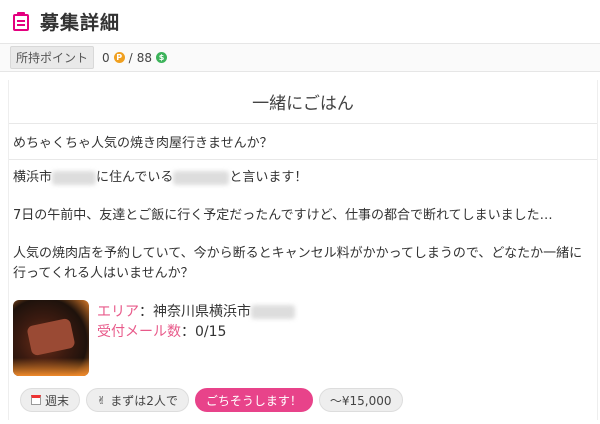 Image resolution: width=600 pixels, height=424 pixels. Describe the element at coordinates (300, 22) in the screenshot. I see `page-header: 募集詳細` at that location.